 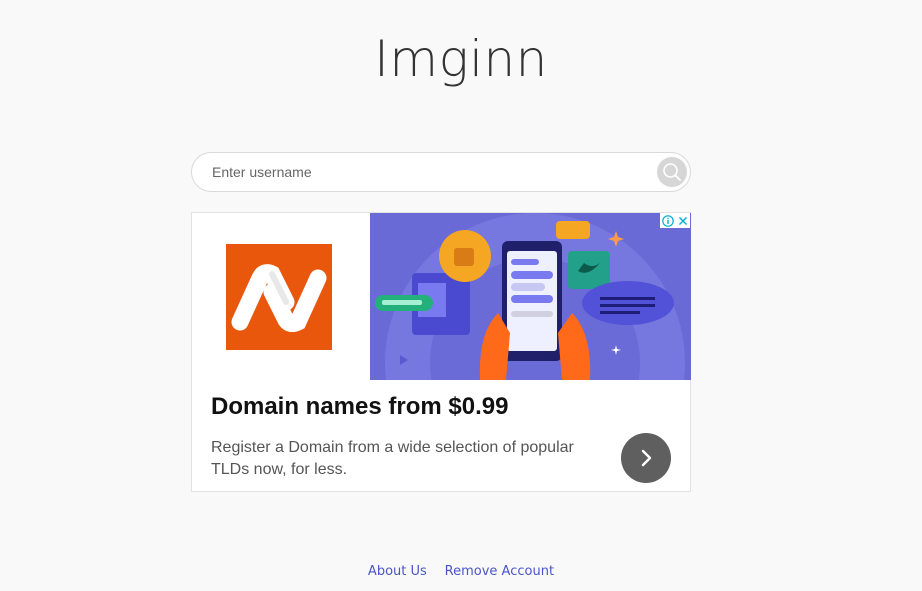 What do you see at coordinates (359, 407) in the screenshot?
I see `ad-headline: Domain names from $0.99` at bounding box center [359, 407].